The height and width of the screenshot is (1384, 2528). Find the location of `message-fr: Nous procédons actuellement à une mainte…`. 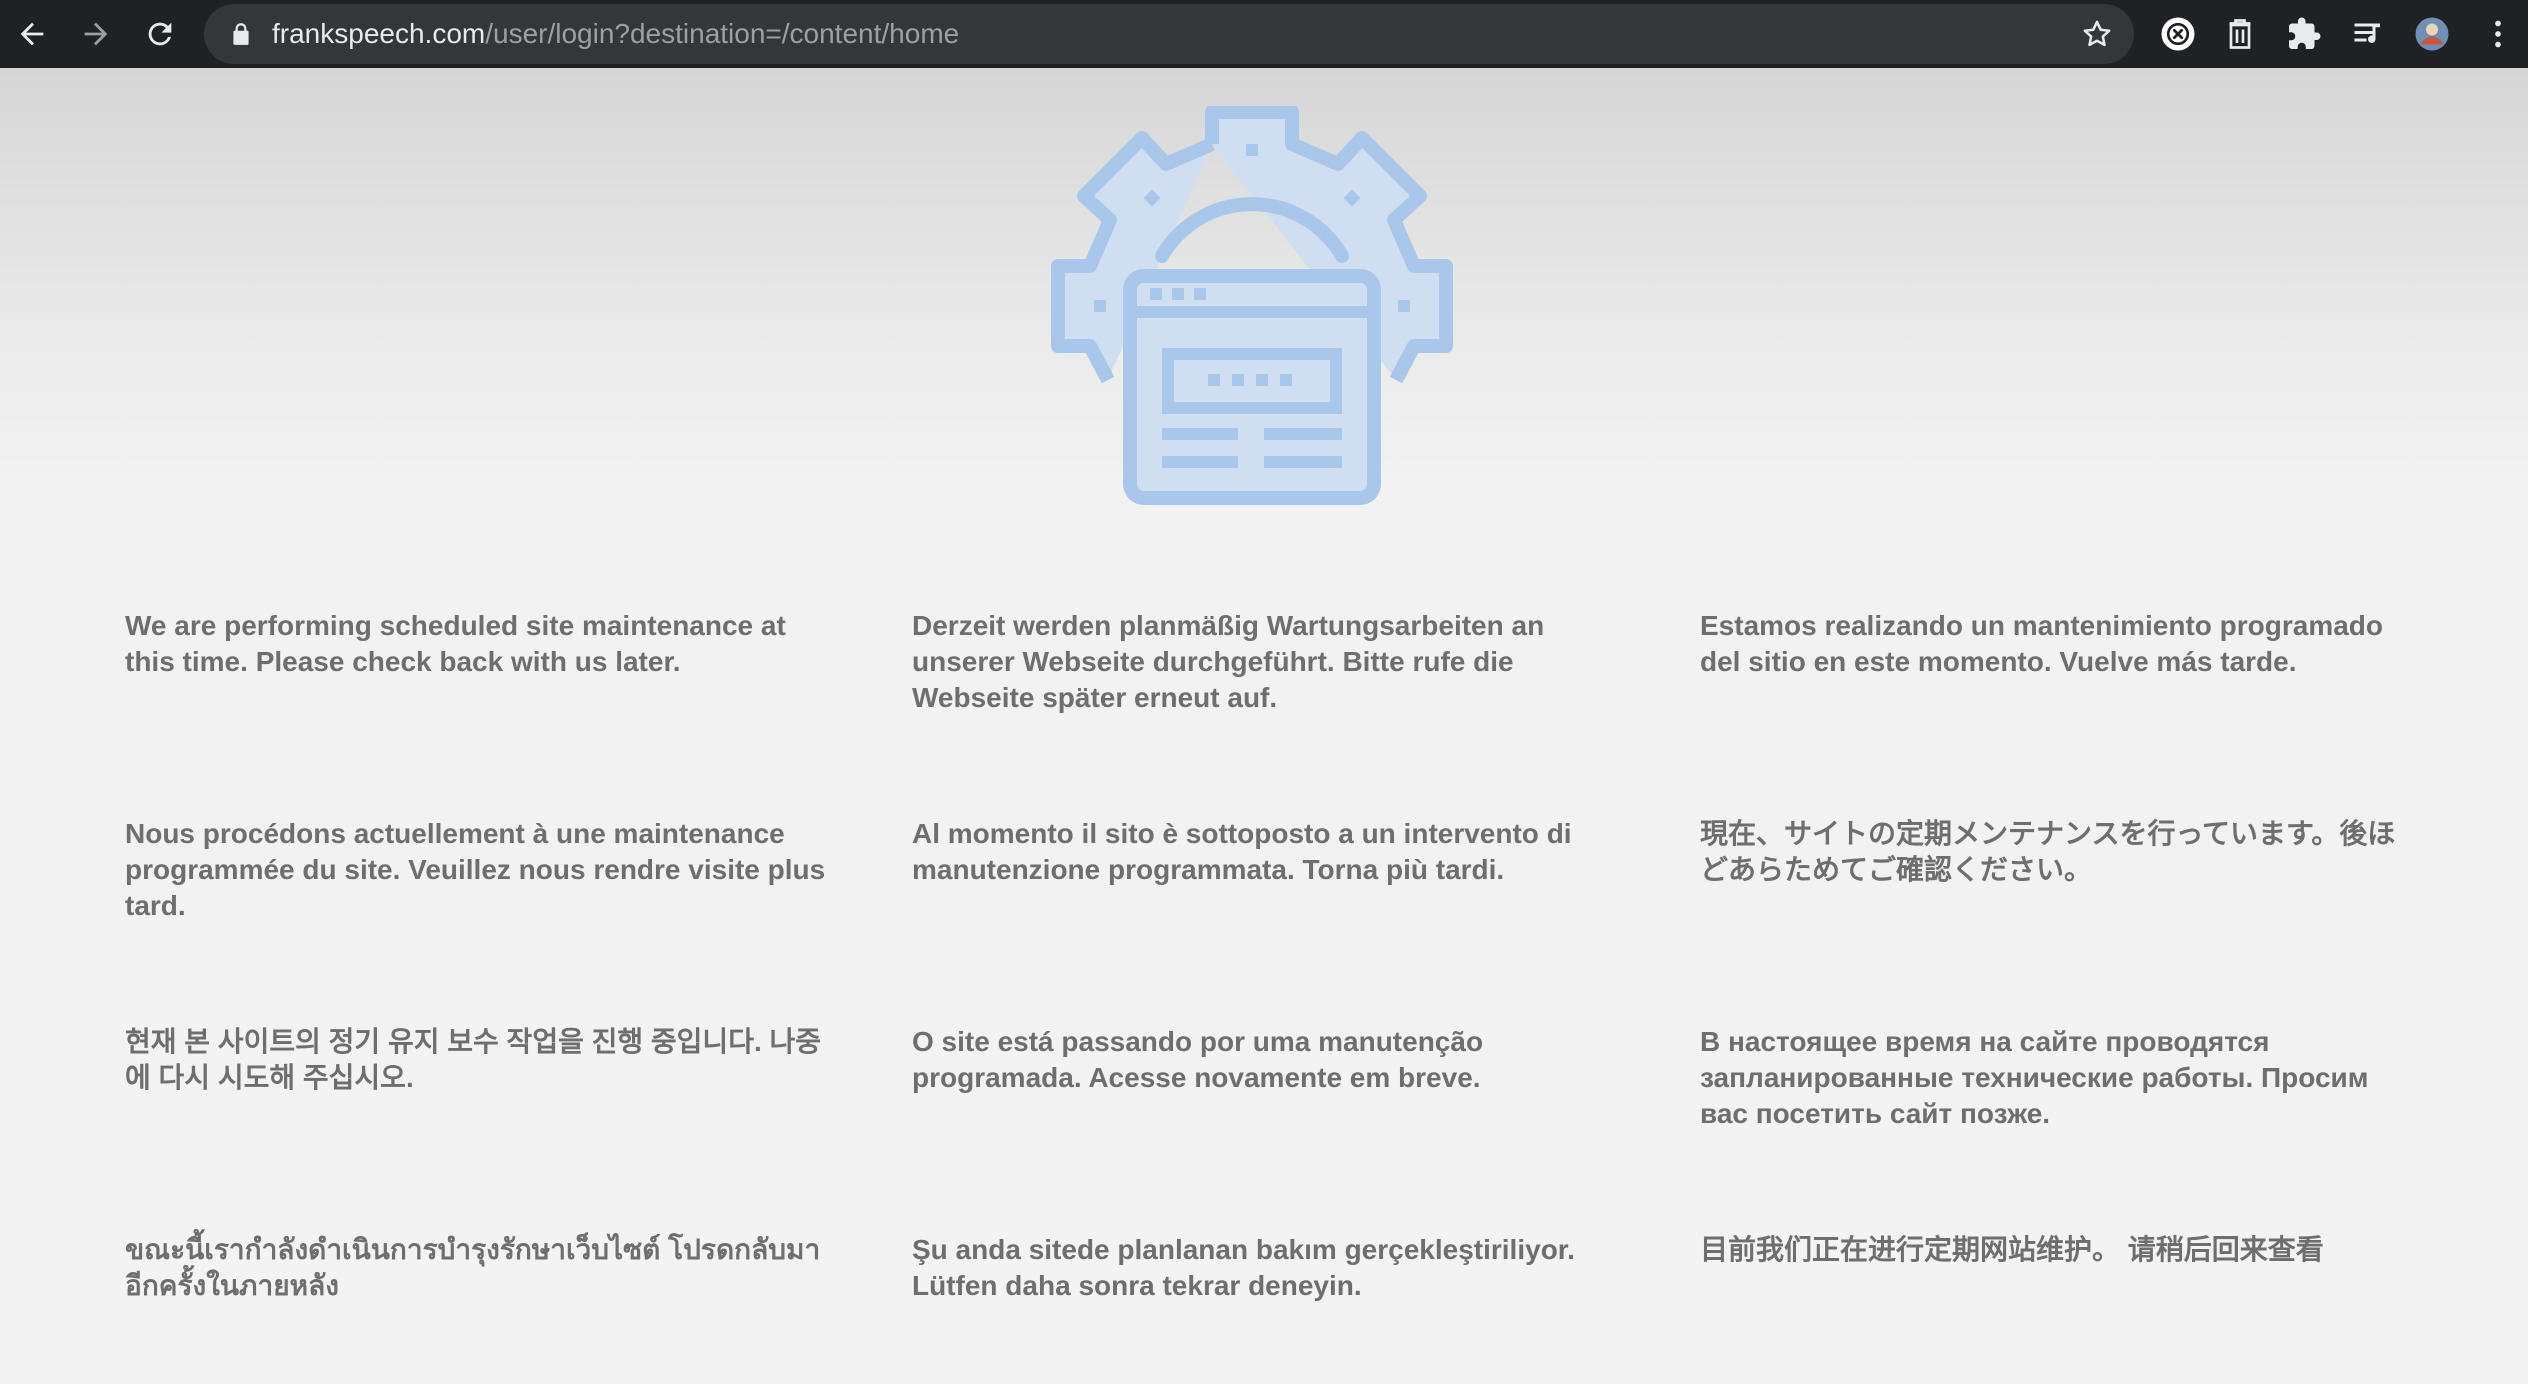

message-fr: Nous procédons actuellement à une mainte… is located at coordinates (475, 869).